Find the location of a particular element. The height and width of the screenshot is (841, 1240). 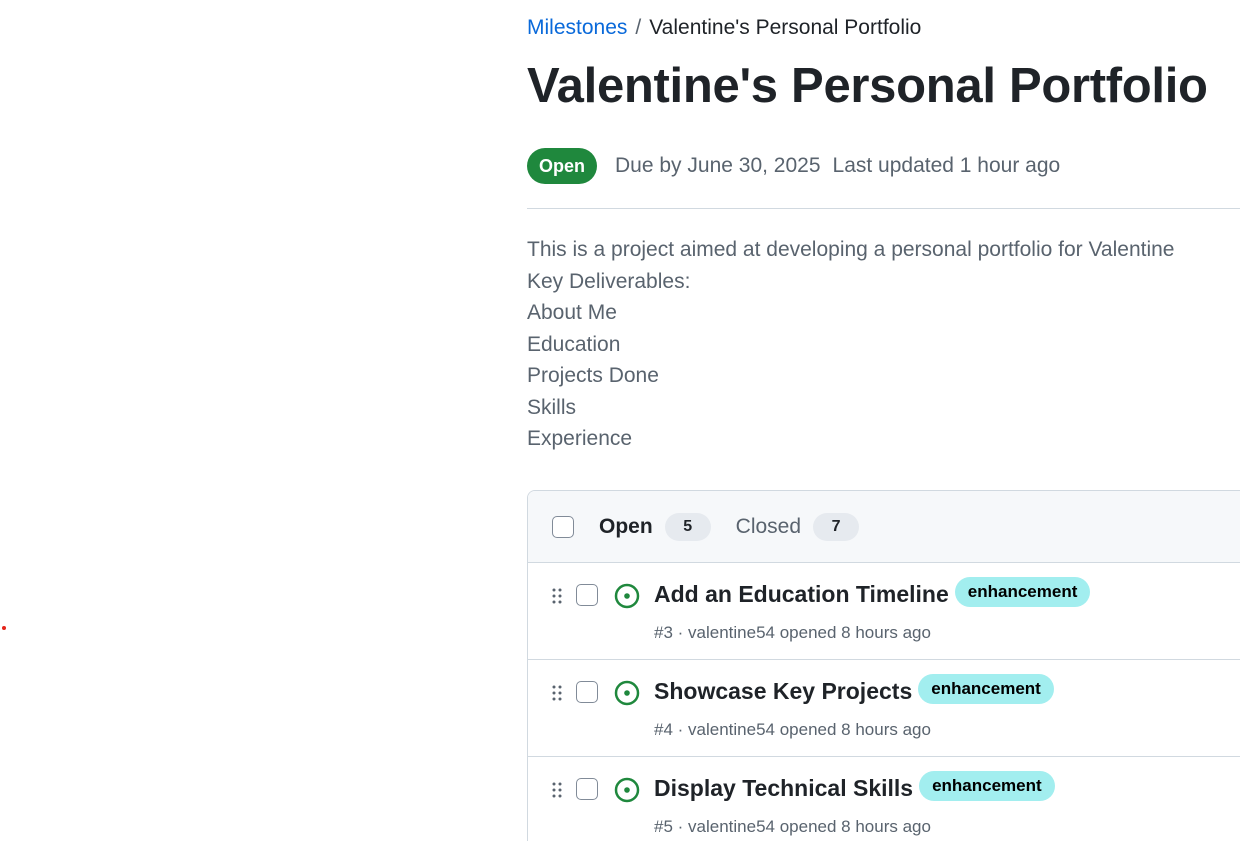

closed-count-badge: 7 is located at coordinates (836, 526).